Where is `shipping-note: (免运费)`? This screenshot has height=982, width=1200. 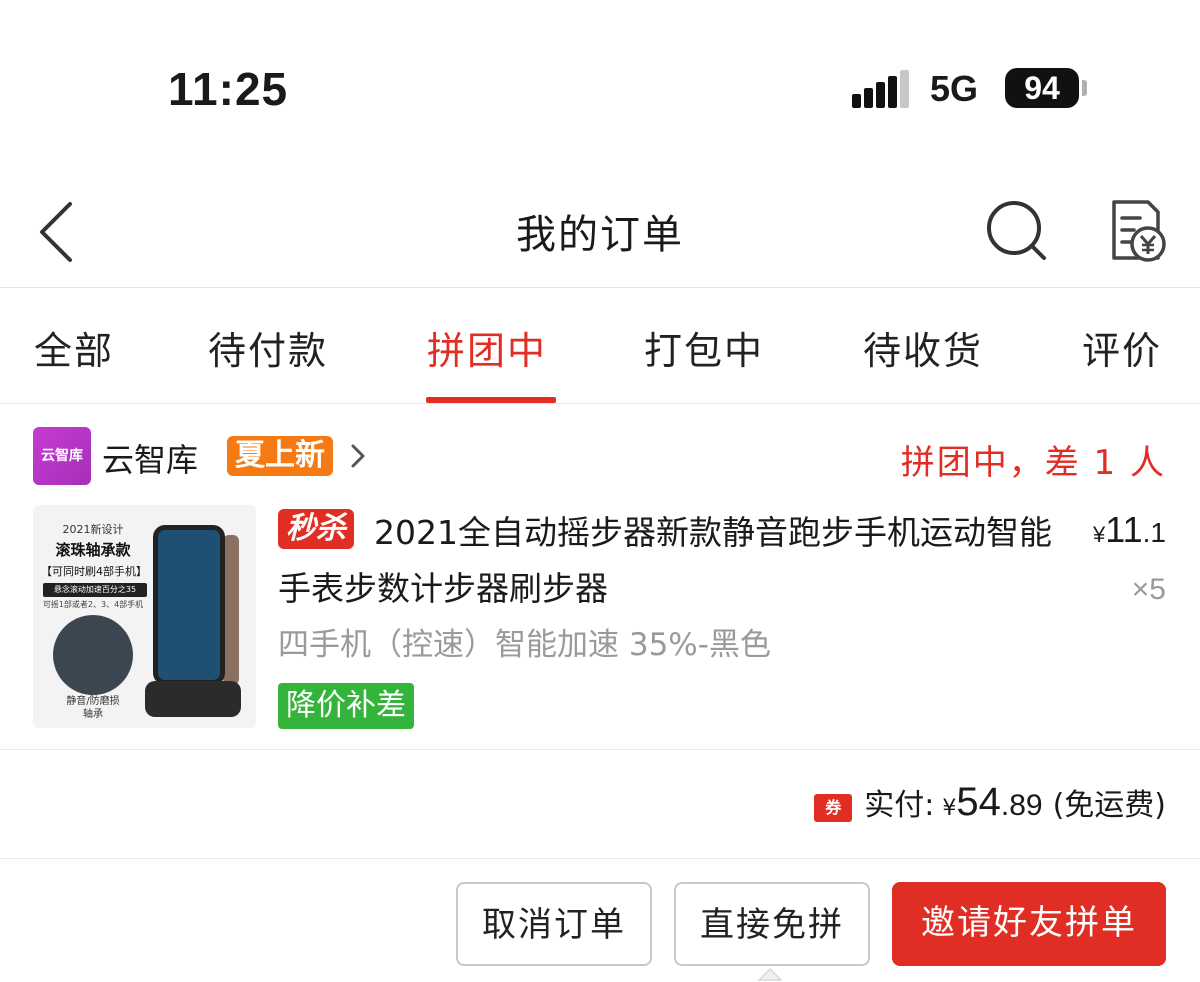 shipping-note: (免运费) is located at coordinates (1109, 805).